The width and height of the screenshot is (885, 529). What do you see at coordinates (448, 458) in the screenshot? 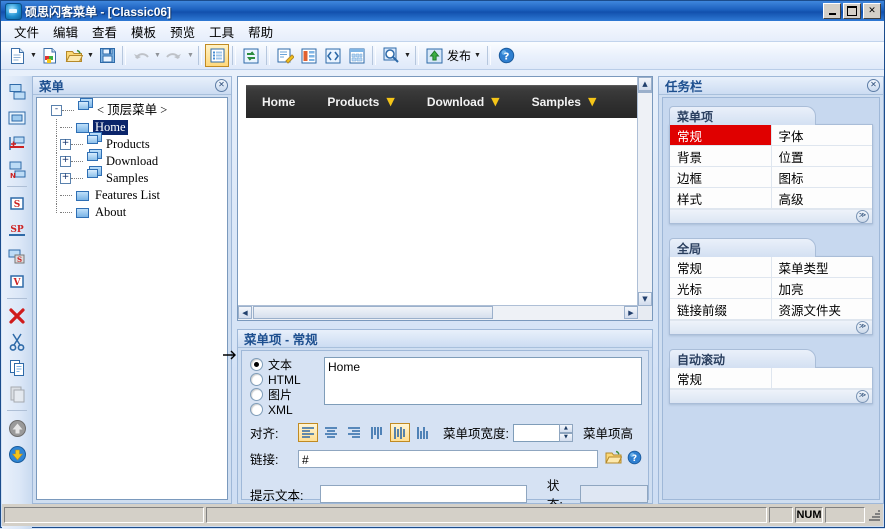
I see `link-input: #` at bounding box center [448, 458].